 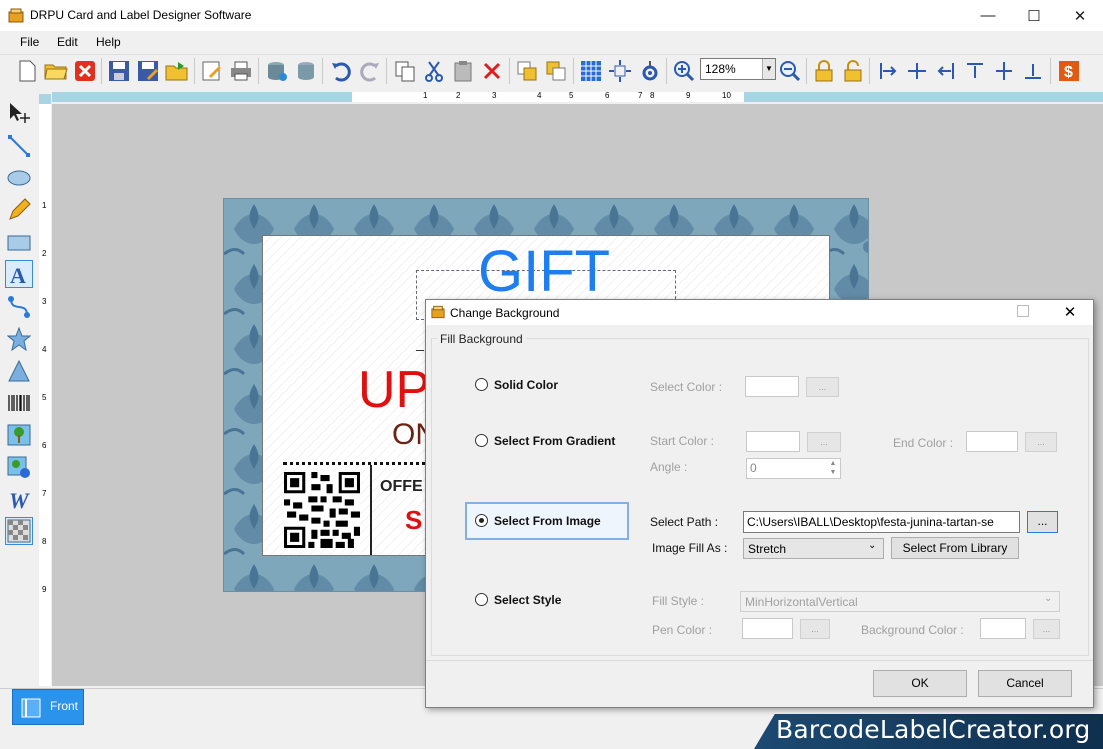 I want to click on image-fill-as-select: Stretch, so click(x=813, y=548).